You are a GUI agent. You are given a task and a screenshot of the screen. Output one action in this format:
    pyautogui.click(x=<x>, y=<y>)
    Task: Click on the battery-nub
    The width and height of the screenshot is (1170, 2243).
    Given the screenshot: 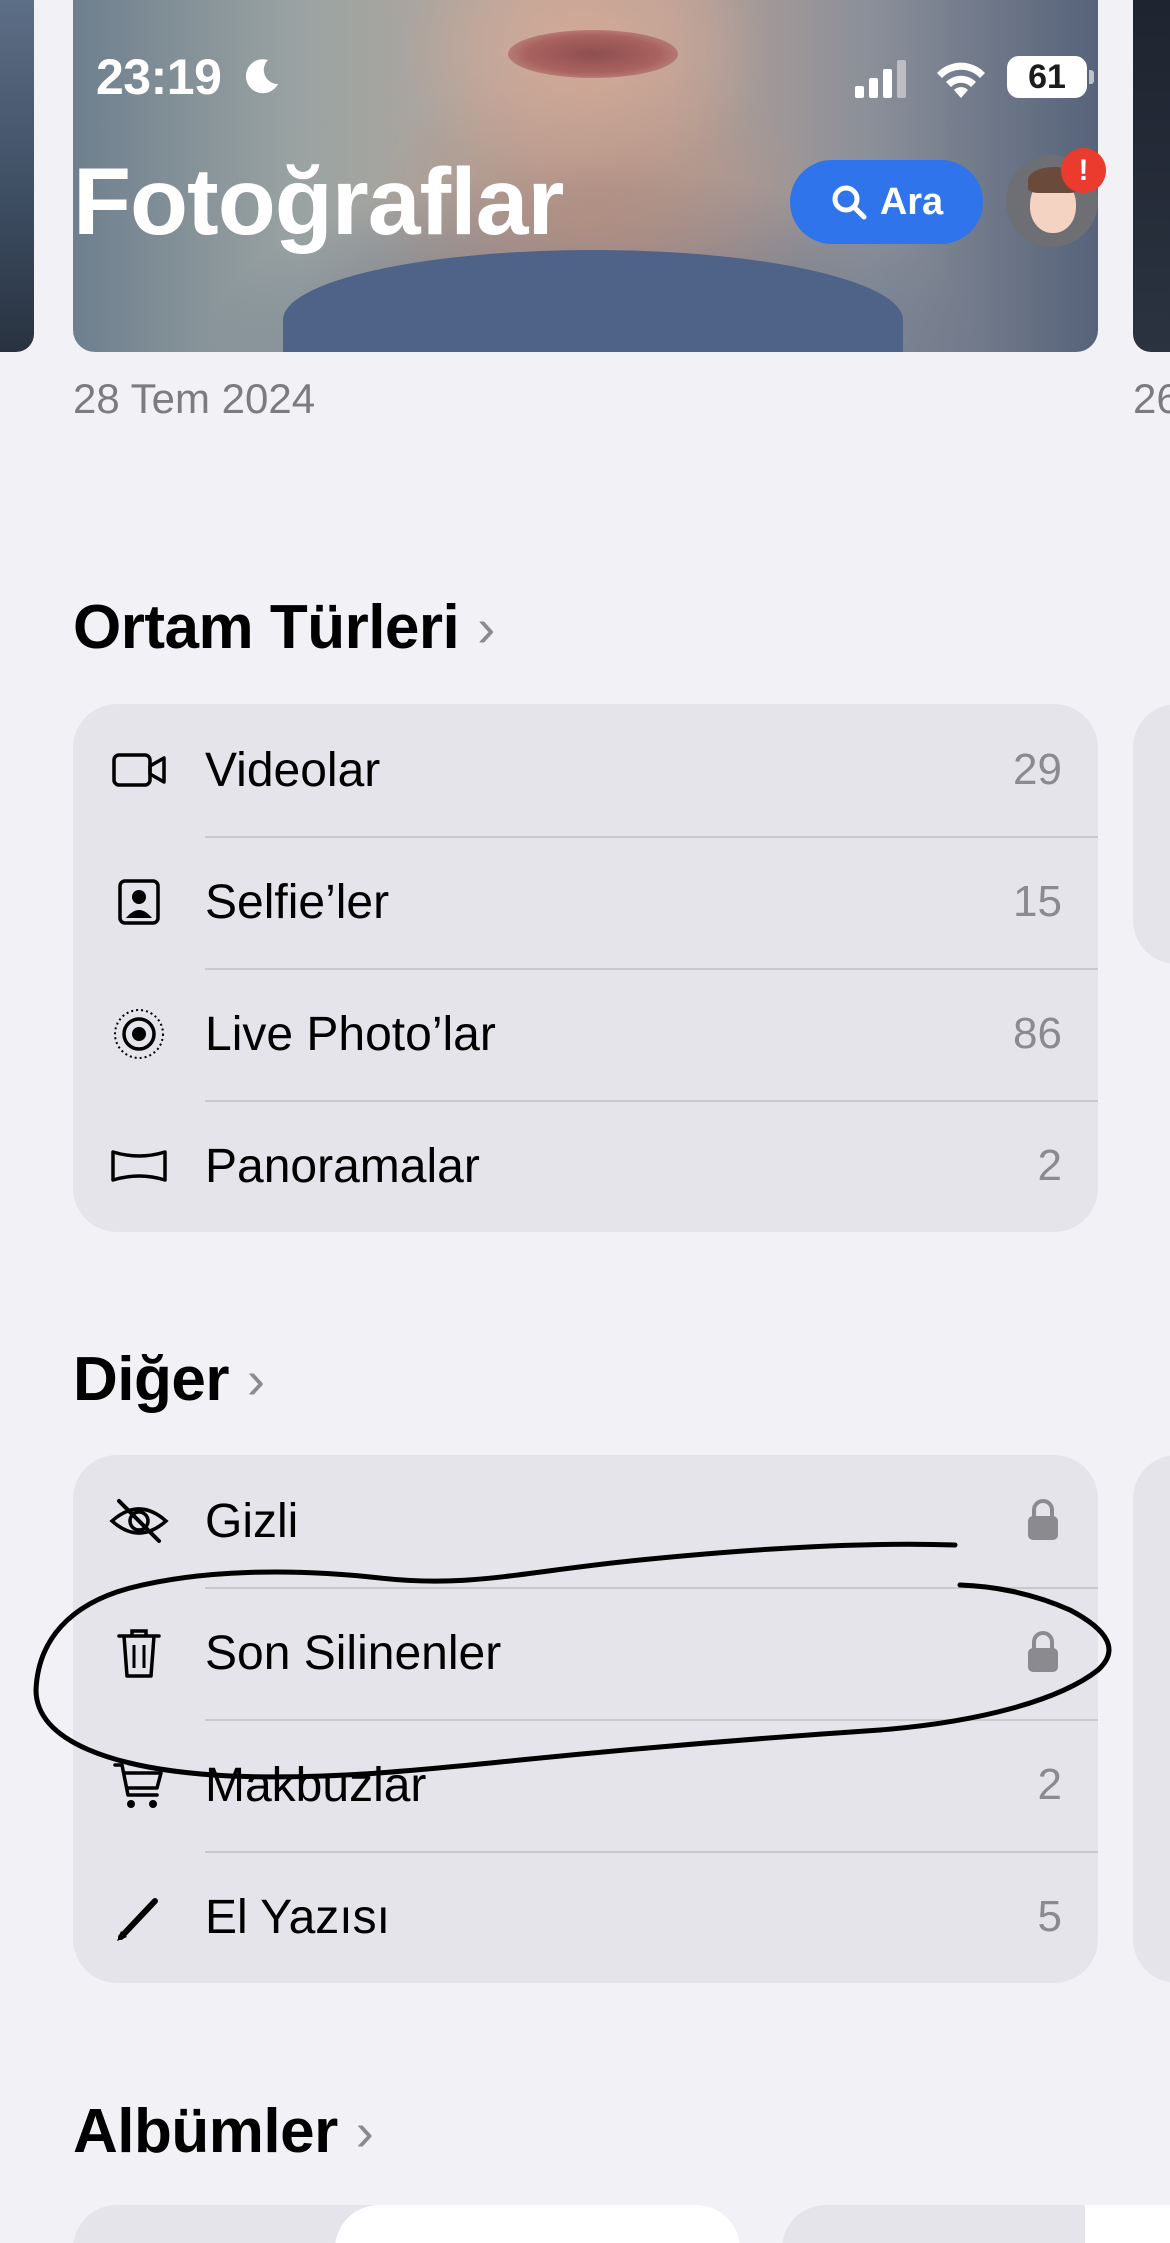 What is the action you would take?
    pyautogui.click(x=1091, y=77)
    